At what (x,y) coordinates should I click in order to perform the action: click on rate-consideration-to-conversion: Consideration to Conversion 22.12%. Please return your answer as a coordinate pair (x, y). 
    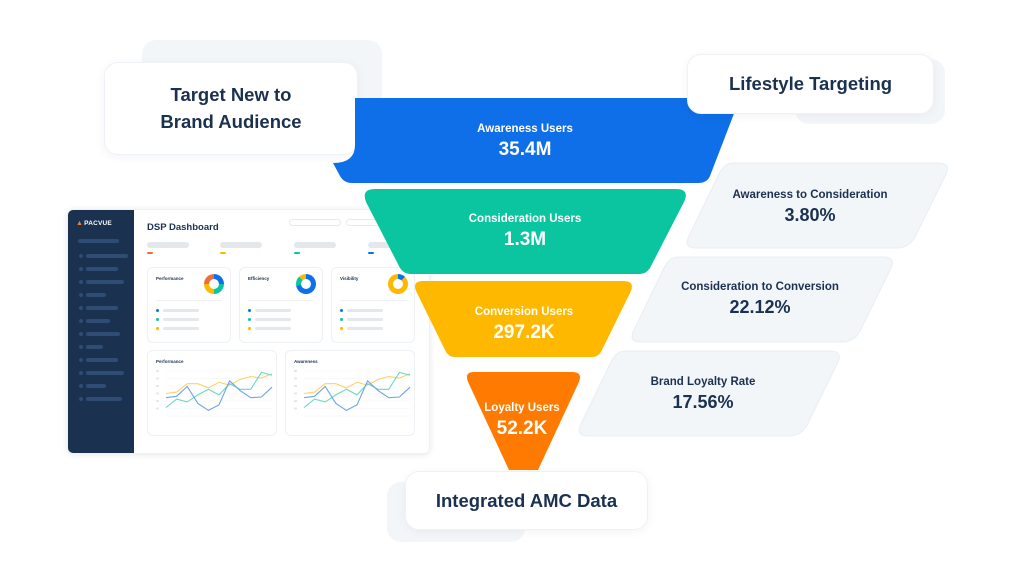
    Looking at the image, I should click on (760, 299).